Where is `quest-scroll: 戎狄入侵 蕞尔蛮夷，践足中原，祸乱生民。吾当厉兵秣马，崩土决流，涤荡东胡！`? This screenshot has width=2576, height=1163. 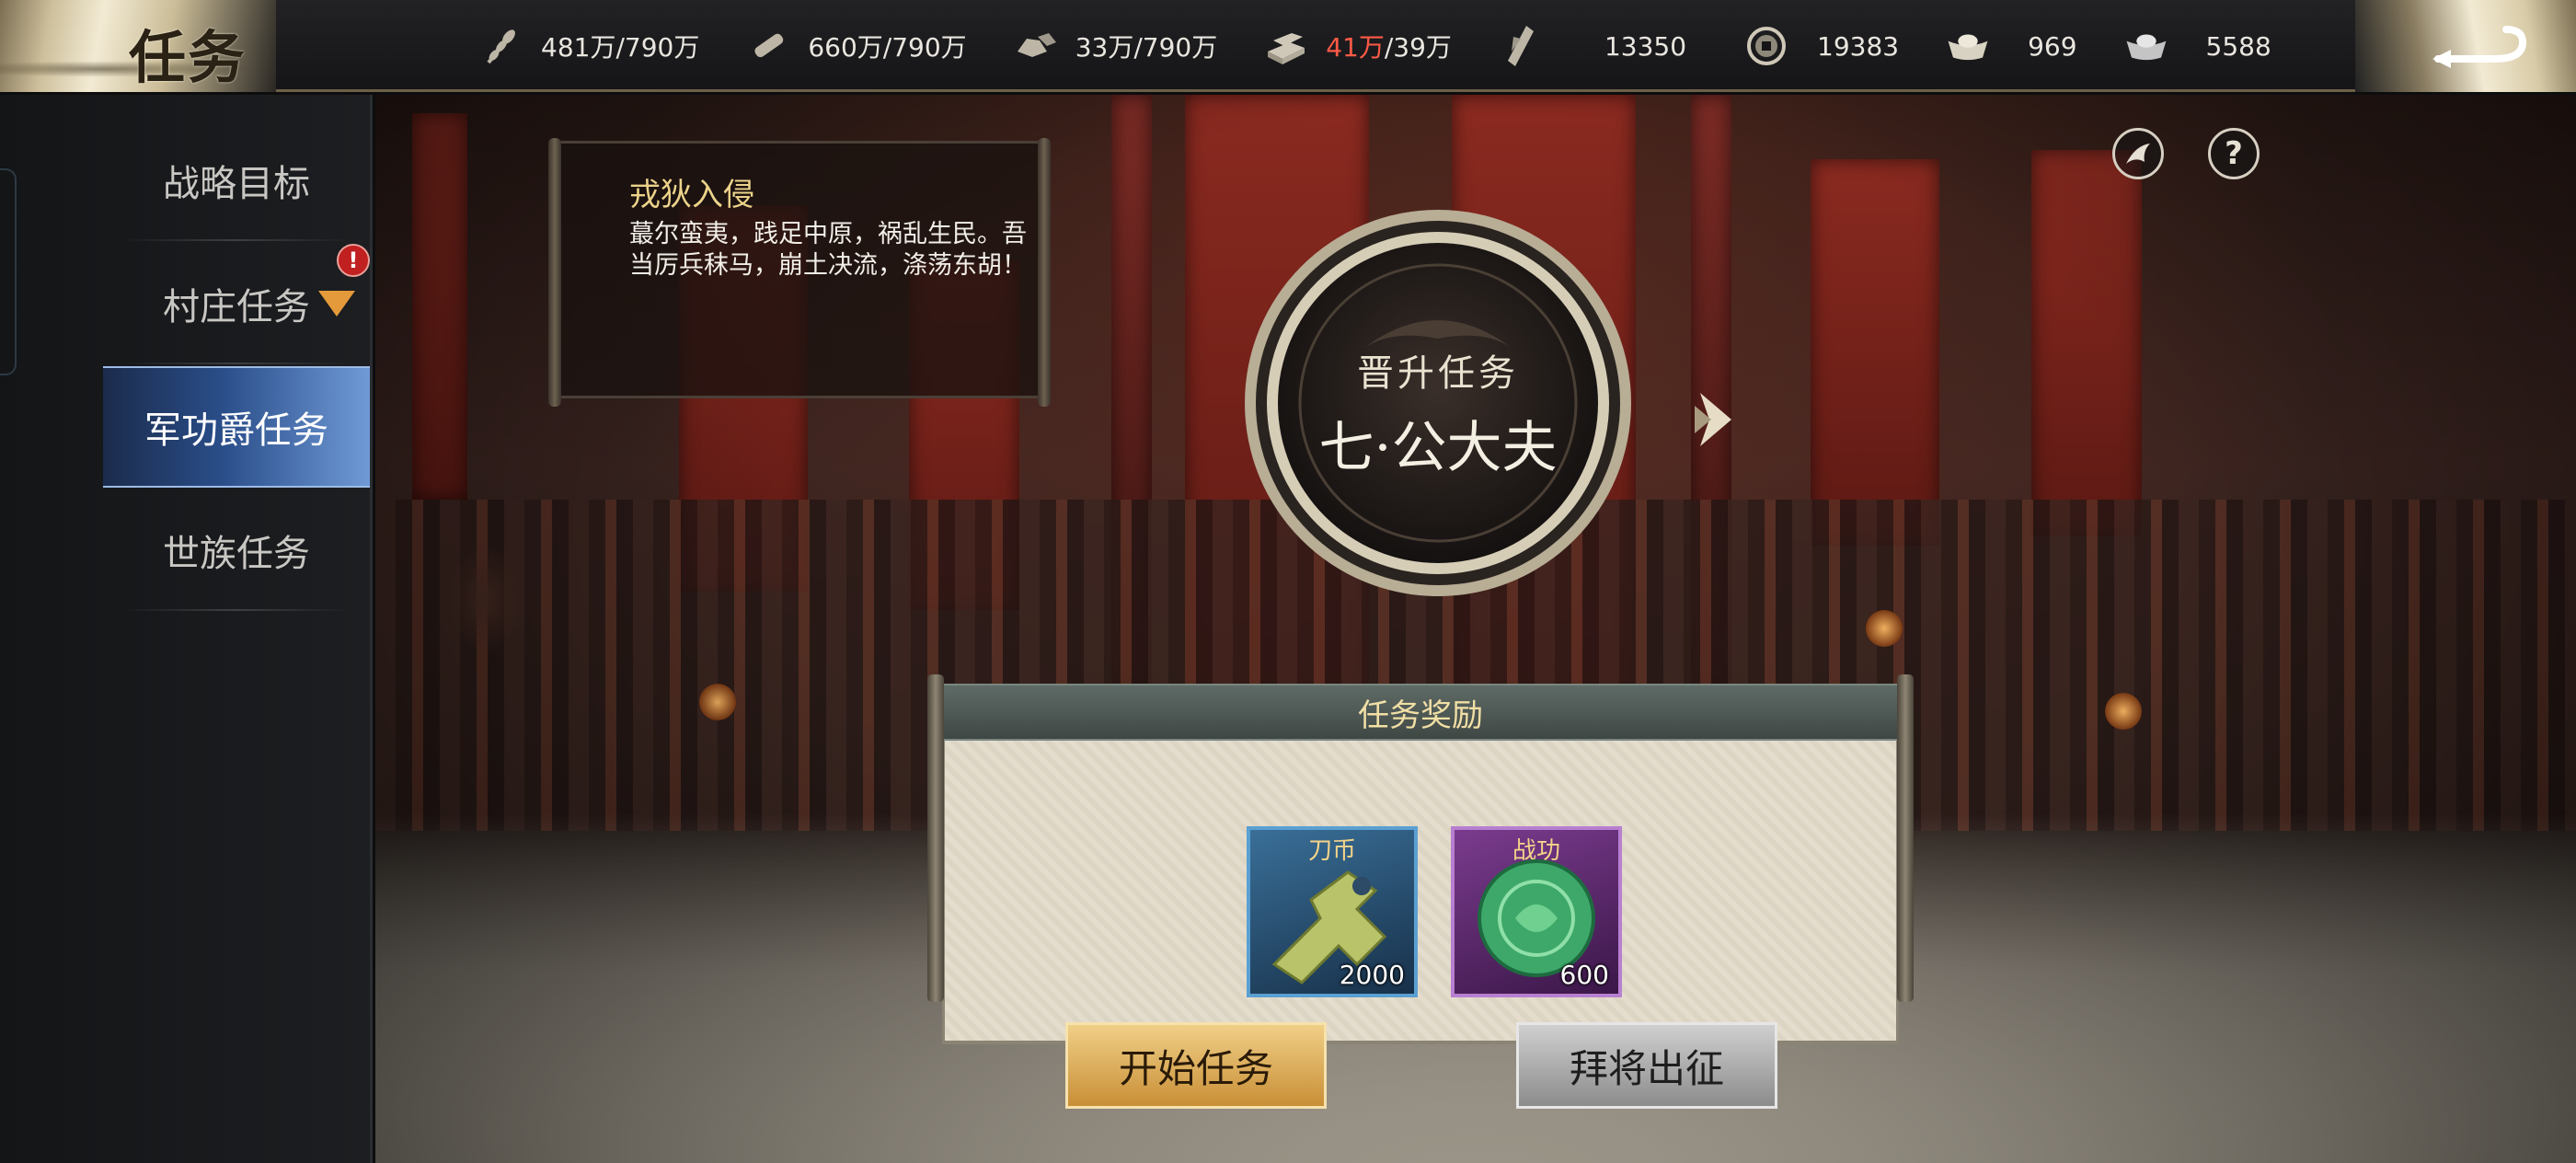
quest-scroll: 戎狄入侵 蕞尔蛮夷，践足中原，祸乱生民。吾当厉兵秣马，崩土决流，涤荡东胡！ is located at coordinates (799, 273).